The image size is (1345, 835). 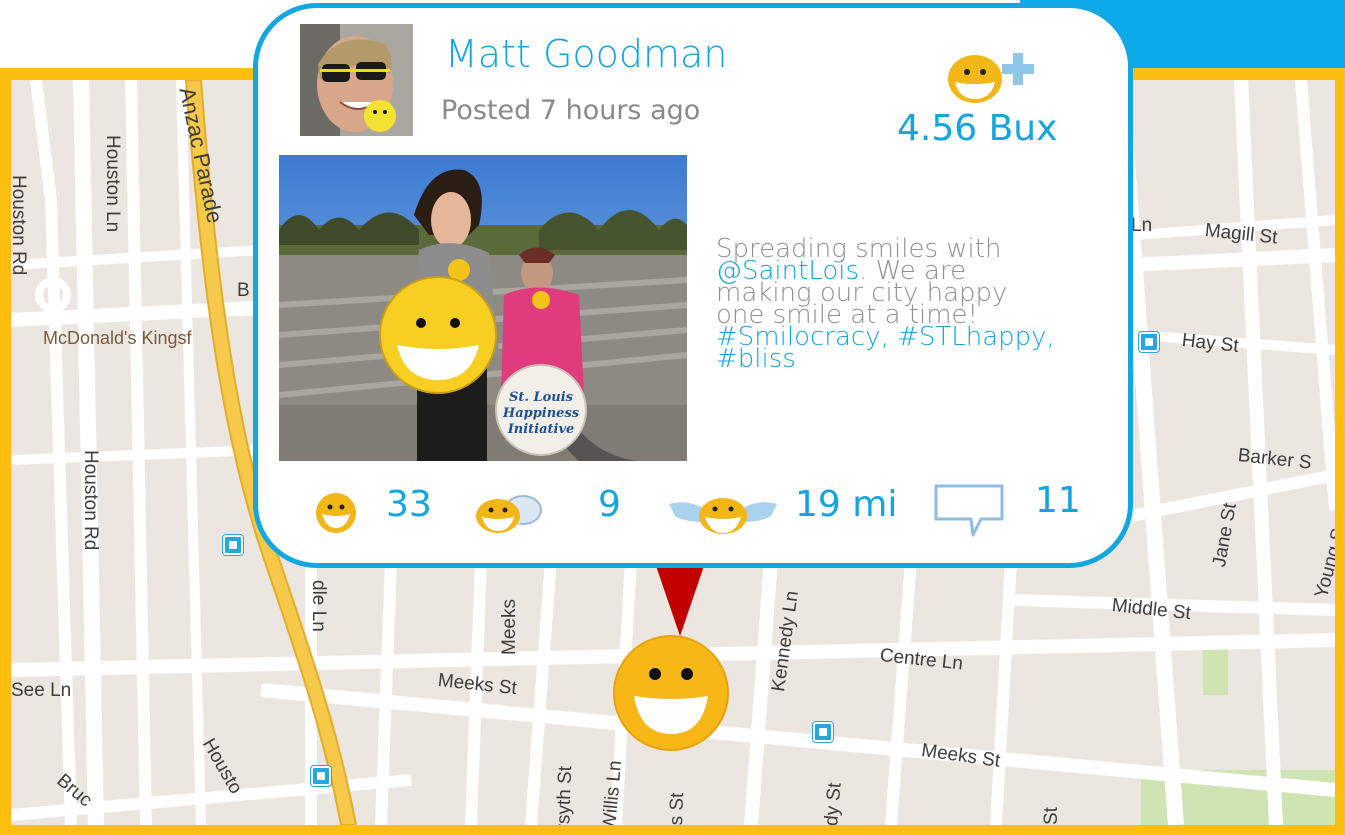 What do you see at coordinates (112, 184) in the screenshot?
I see `street-label: Houston Ln` at bounding box center [112, 184].